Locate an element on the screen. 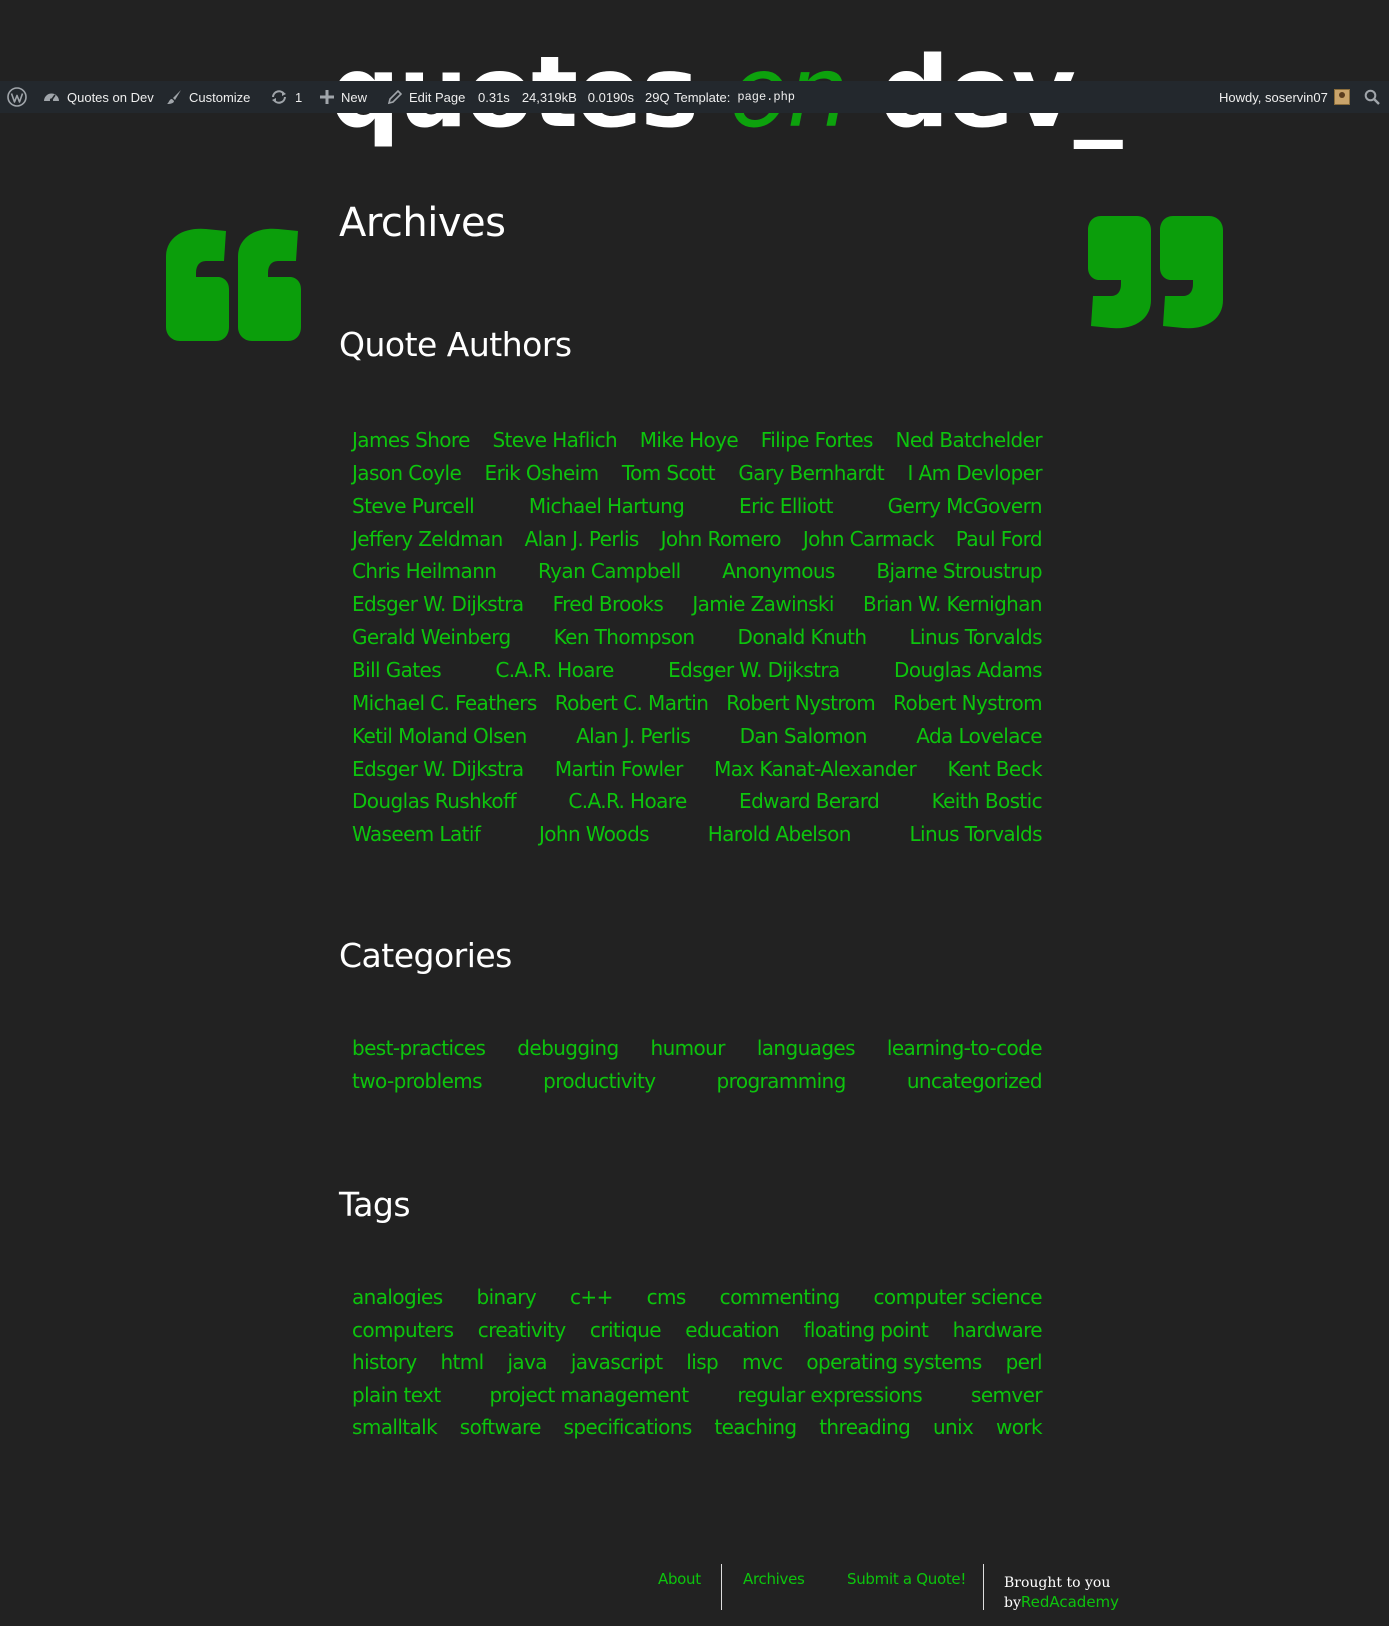  footer-link-submit: Submit a Quote! is located at coordinates (906, 1579).